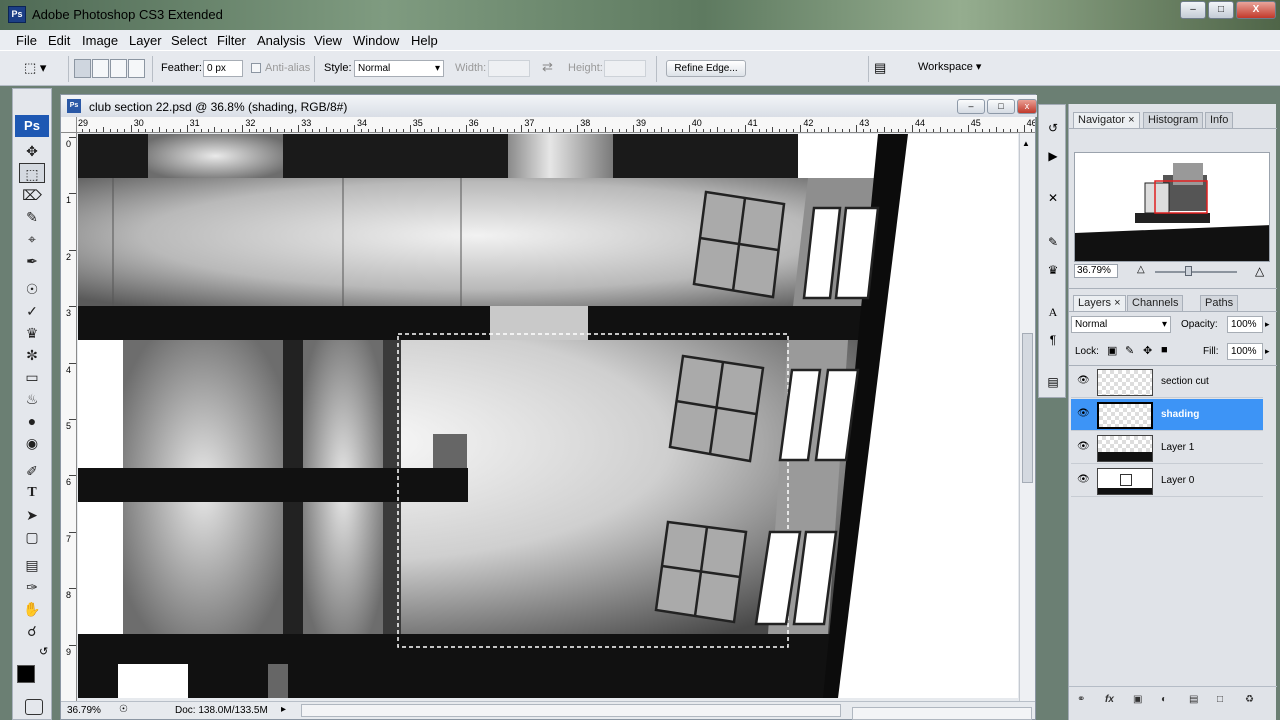 The width and height of the screenshot is (1280, 720). I want to click on layer-row-section-cut: 👁 section cut, so click(1167, 382).